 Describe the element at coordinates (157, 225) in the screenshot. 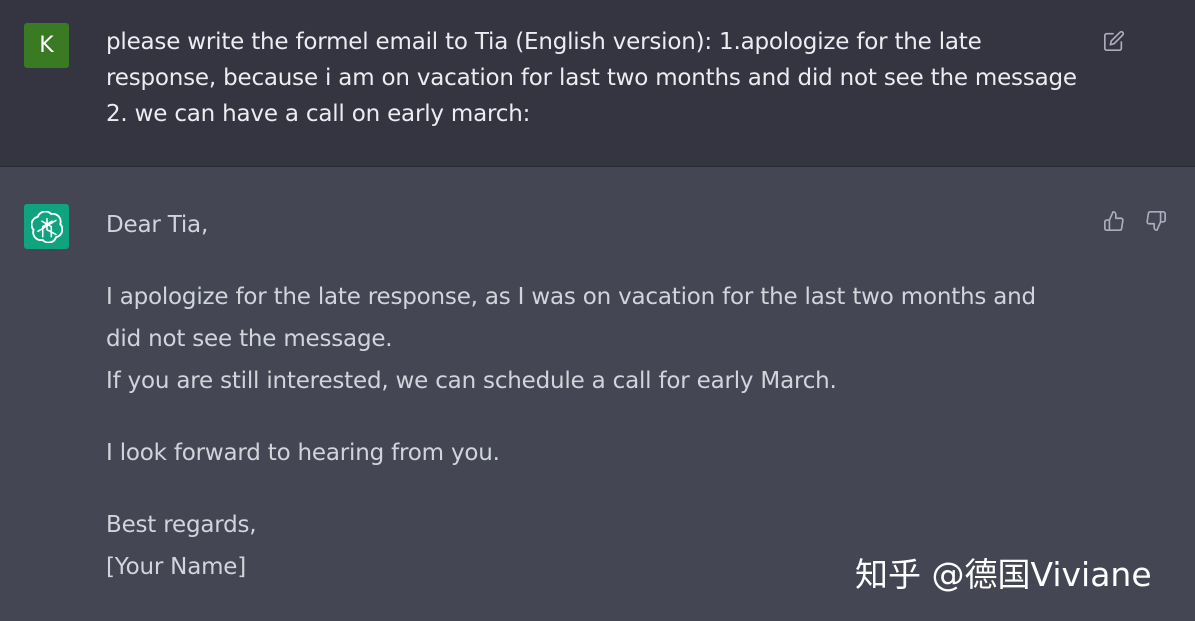

I see `greeting-line: Dear Tia,` at that location.